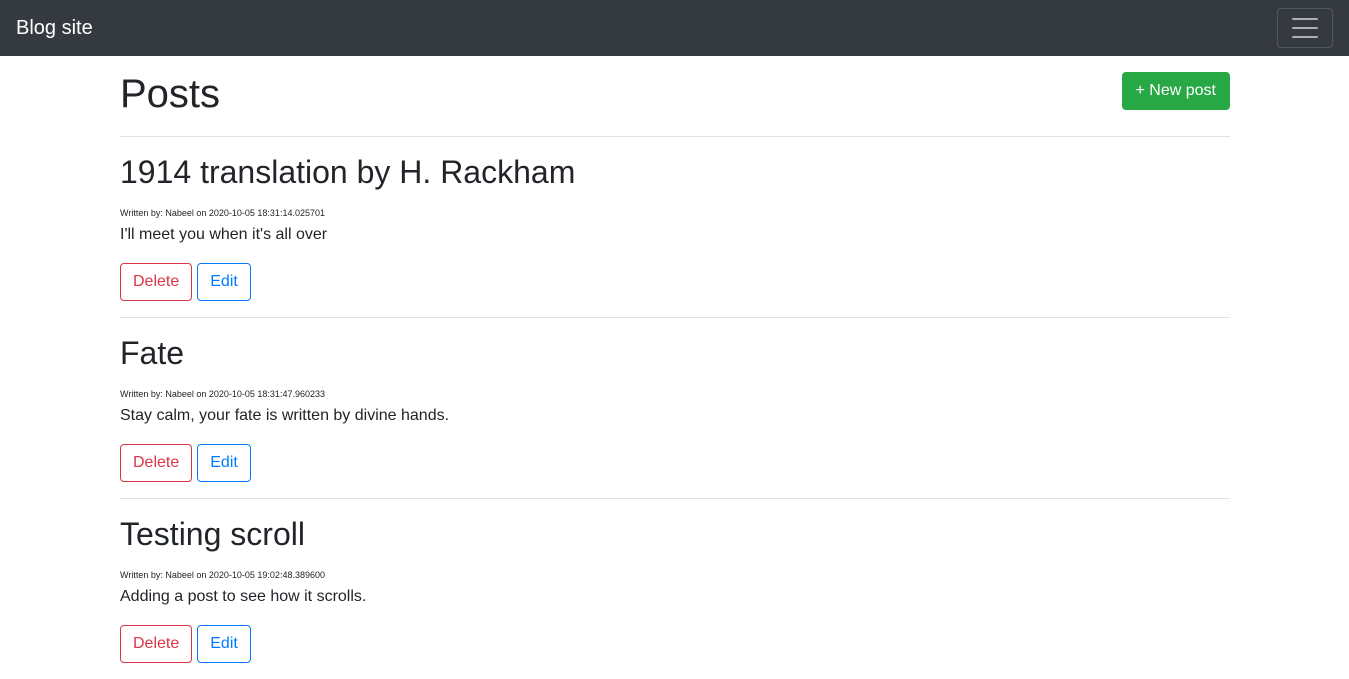 The image size is (1349, 679). I want to click on post-body: I'll meet you when it's all over, so click(224, 234).